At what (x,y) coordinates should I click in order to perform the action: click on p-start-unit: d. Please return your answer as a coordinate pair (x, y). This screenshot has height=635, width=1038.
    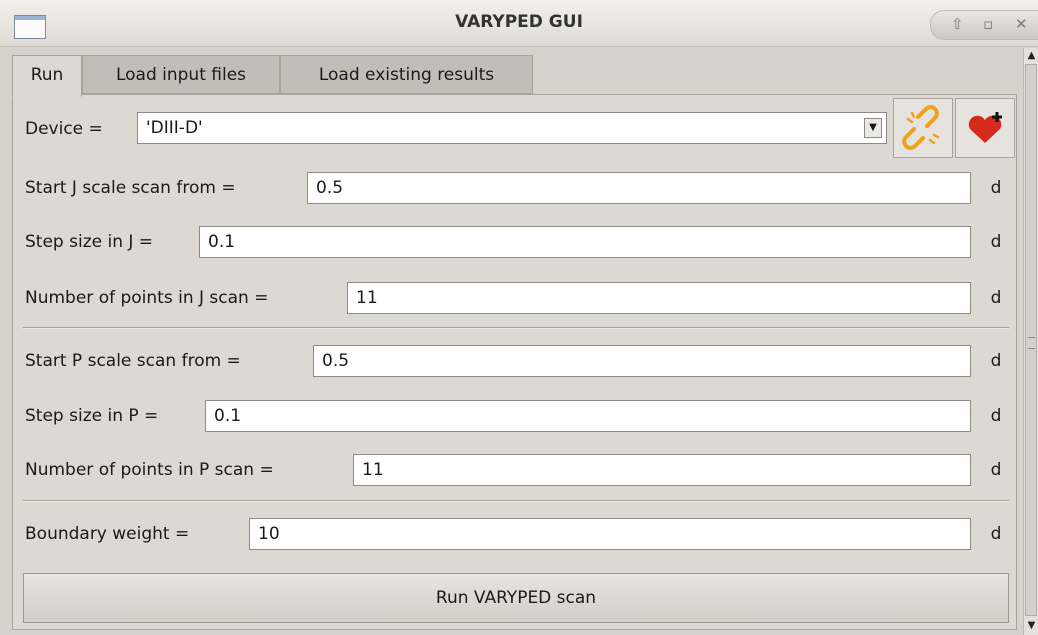
    Looking at the image, I should click on (996, 361).